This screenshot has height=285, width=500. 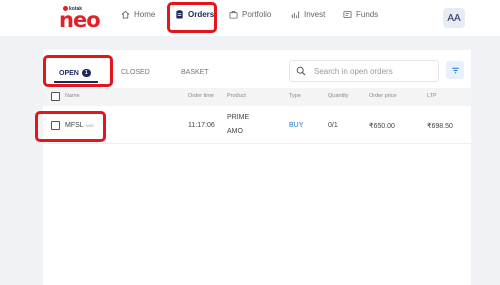 I want to click on select-all-checkbox, so click(x=55, y=96).